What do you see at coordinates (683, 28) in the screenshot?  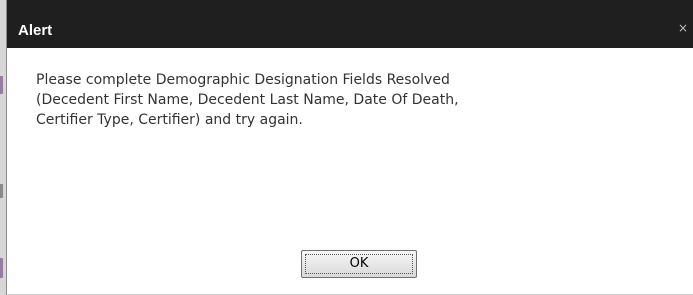 I see `close-icon: ×` at bounding box center [683, 28].